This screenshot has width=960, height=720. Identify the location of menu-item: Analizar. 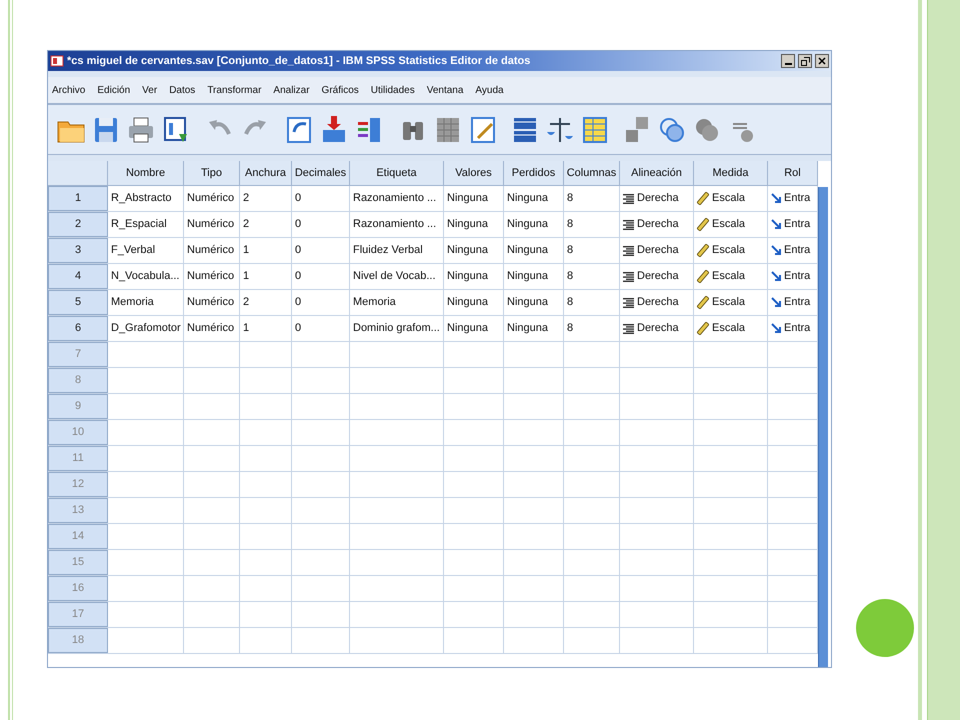
(291, 90).